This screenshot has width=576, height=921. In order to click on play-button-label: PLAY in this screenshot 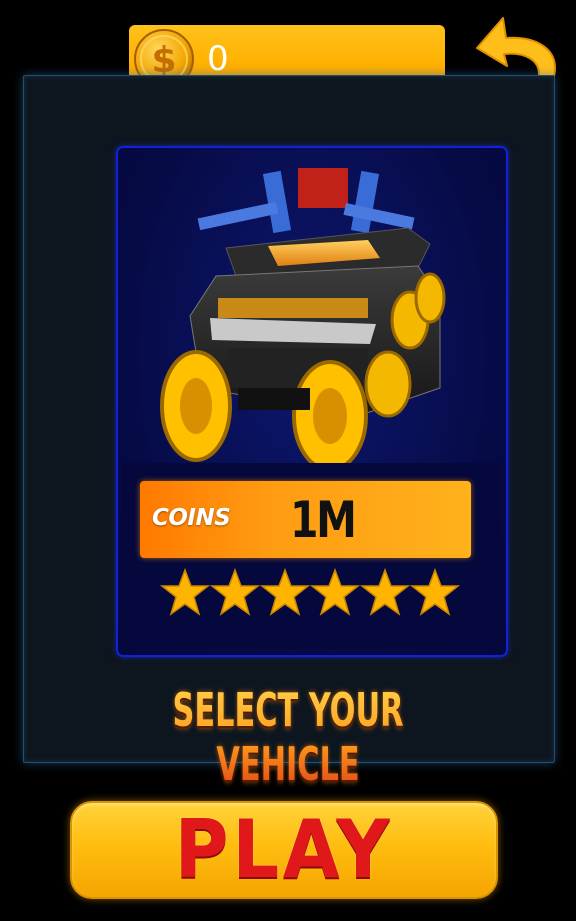, I will do `click(284, 849)`.